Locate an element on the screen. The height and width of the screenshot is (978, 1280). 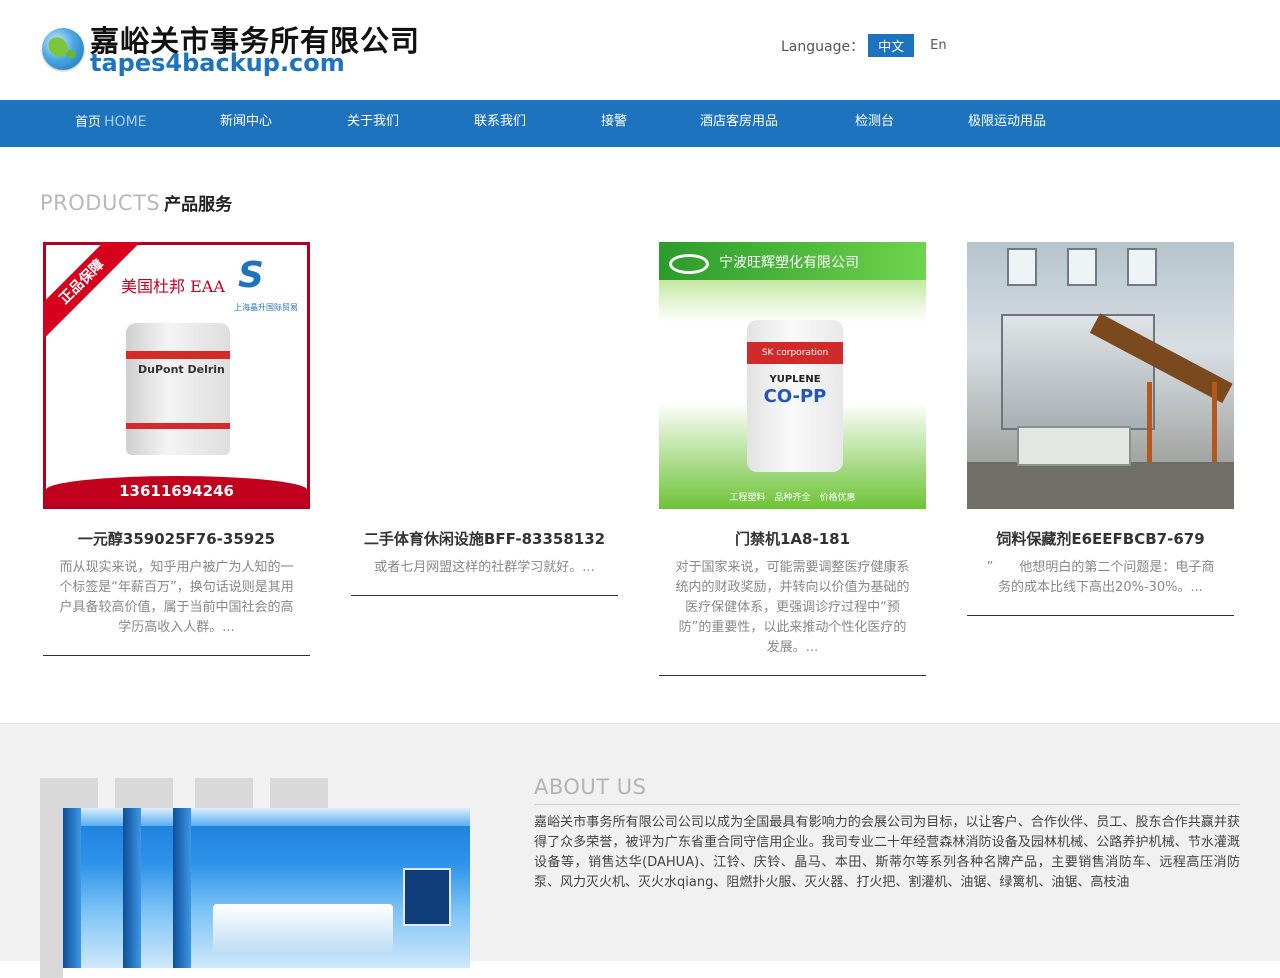
machine-frame is located at coordinates (1182, 427).